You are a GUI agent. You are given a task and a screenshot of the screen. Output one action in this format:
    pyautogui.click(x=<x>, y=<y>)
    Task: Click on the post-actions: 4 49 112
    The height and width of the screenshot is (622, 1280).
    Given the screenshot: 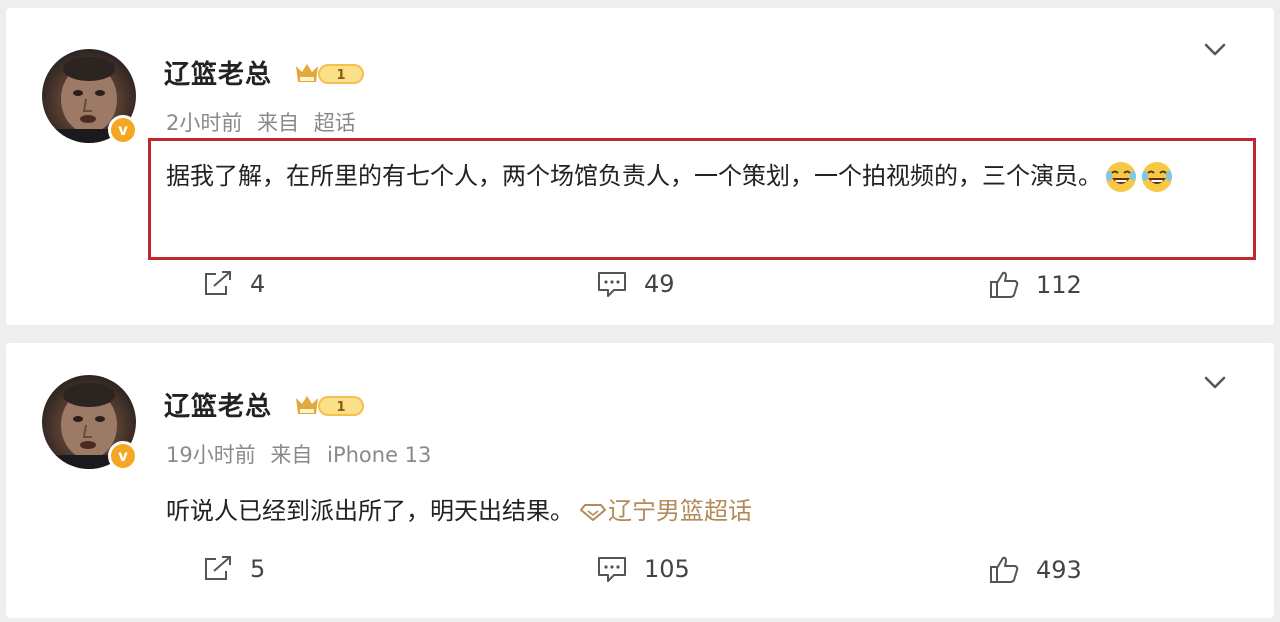 What is the action you would take?
    pyautogui.click(x=640, y=286)
    